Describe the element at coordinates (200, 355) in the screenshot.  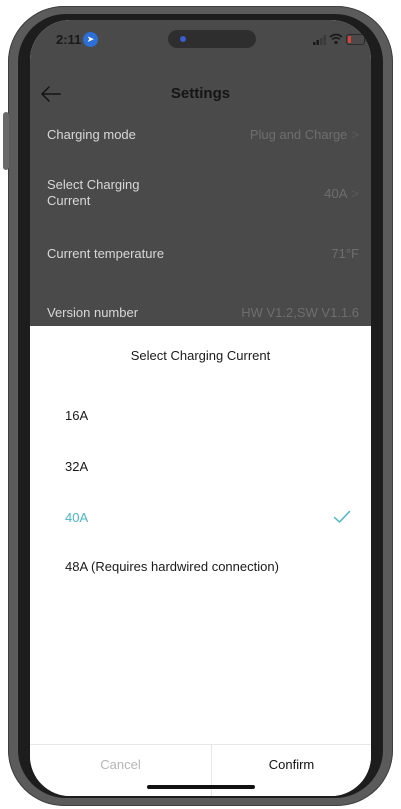
I see `sheet-title: Select Charging Current` at that location.